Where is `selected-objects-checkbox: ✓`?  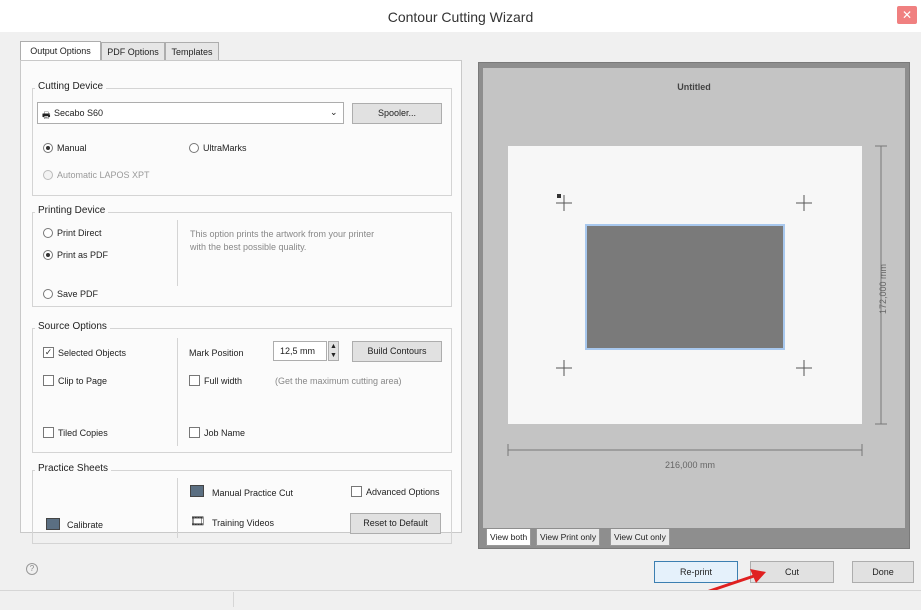
selected-objects-checkbox: ✓ is located at coordinates (48, 352).